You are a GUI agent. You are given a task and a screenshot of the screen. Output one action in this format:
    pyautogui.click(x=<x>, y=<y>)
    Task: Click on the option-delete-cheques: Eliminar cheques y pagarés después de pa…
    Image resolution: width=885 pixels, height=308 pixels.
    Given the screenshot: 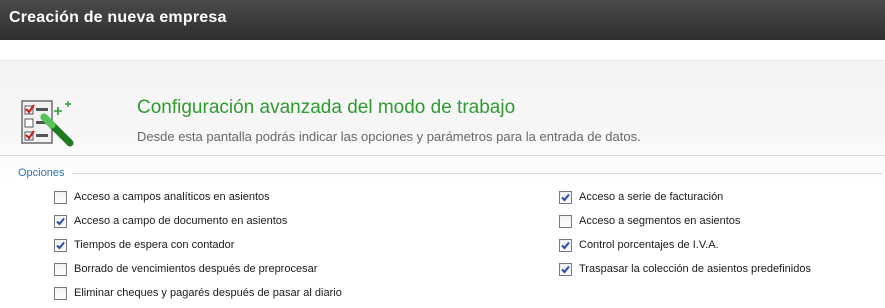 What is the action you would take?
    pyautogui.click(x=198, y=293)
    